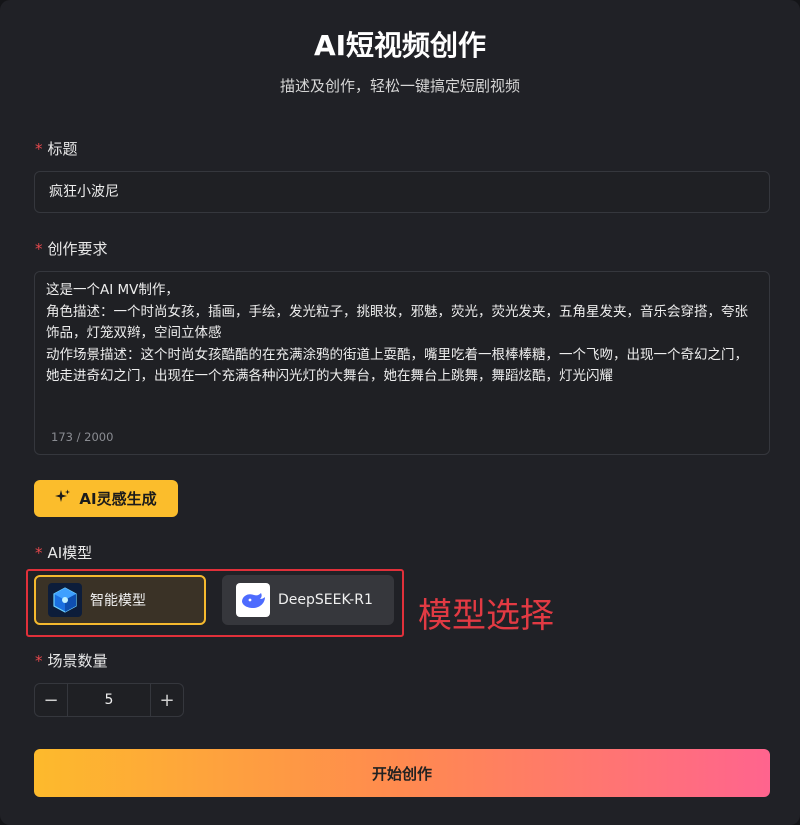 This screenshot has width=800, height=825. I want to click on model-option-deepseek: DeepSEEK-R1, so click(308, 600).